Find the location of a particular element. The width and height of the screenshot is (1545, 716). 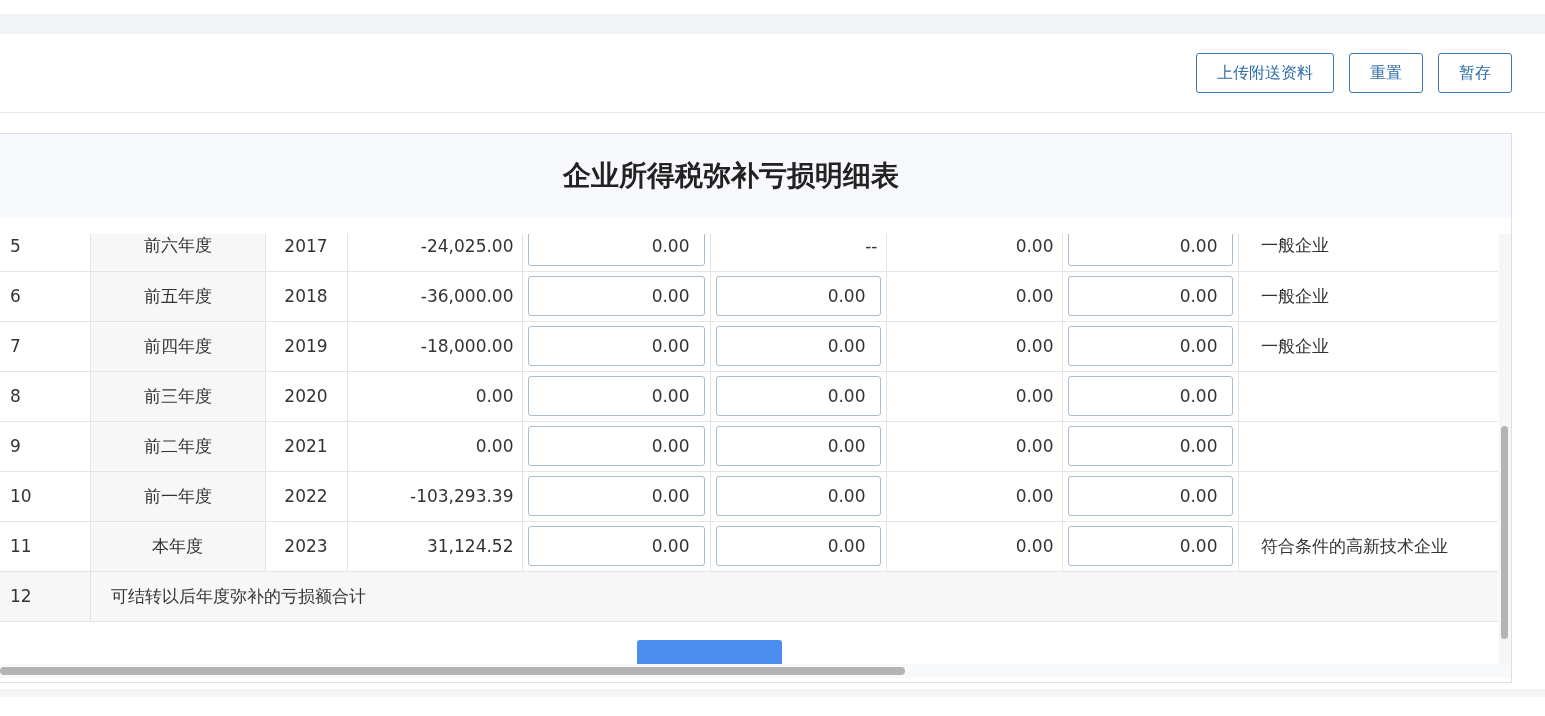

period-cell: 本年度 is located at coordinates (177, 546).